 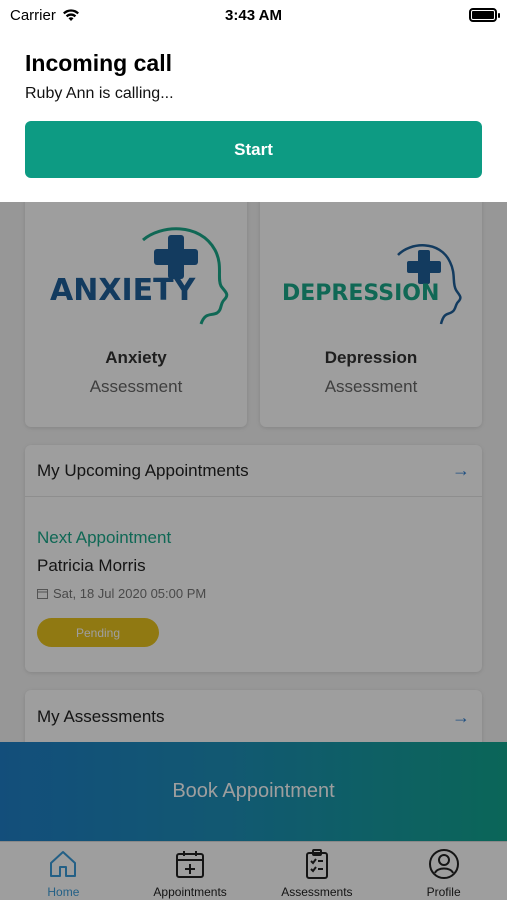 What do you see at coordinates (317, 892) in the screenshot?
I see `tab-assessments-label: Assessments` at bounding box center [317, 892].